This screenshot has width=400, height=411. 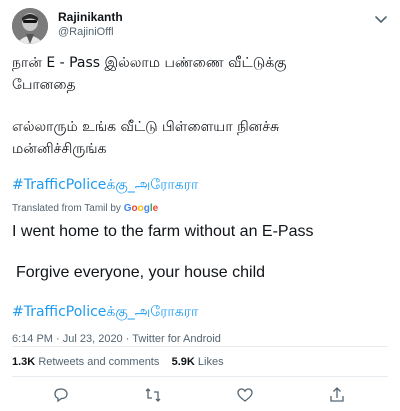 I want to click on tweet-timestamp: 6:14 PM · Jul 23, 2020 ·, so click(x=72, y=339).